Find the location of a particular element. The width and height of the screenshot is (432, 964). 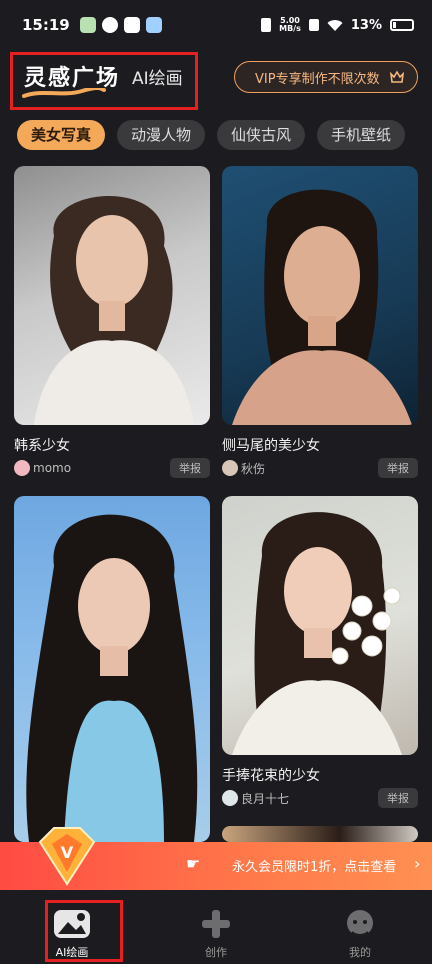

wifi-icon is located at coordinates (335, 25).